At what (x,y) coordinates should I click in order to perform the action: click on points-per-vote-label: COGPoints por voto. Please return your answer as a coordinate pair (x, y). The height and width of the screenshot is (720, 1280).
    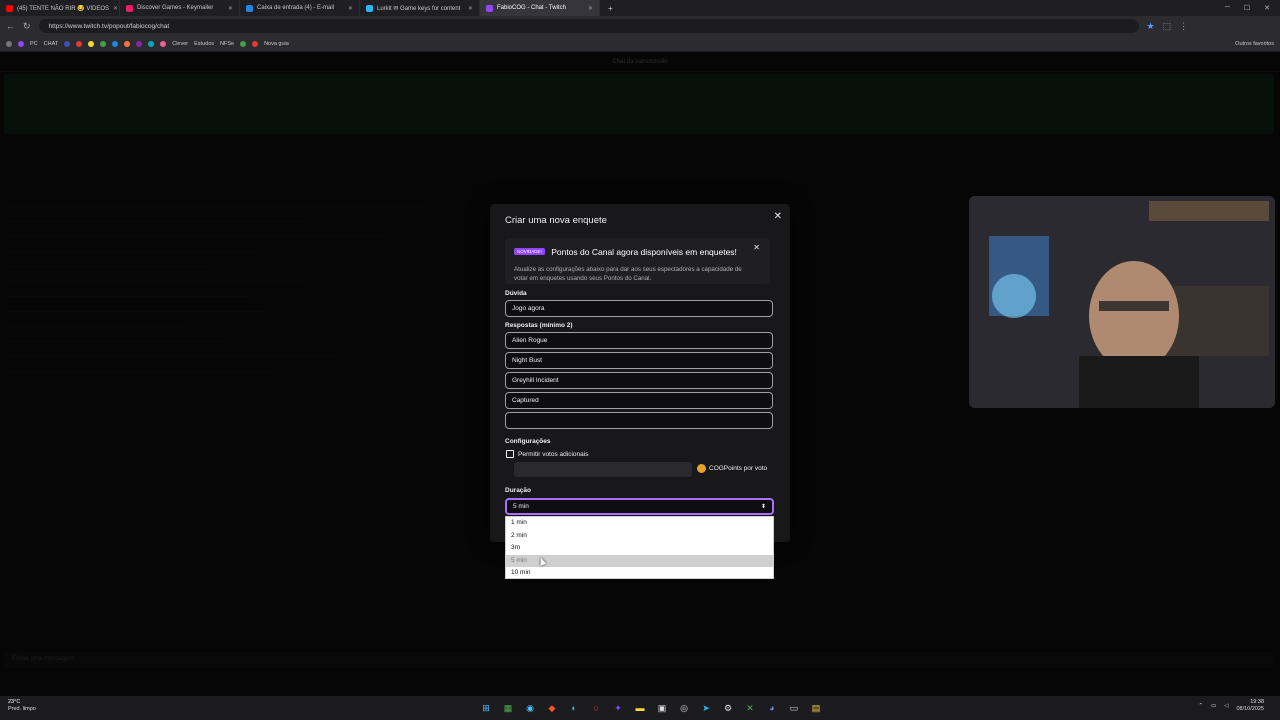
    Looking at the image, I should click on (732, 468).